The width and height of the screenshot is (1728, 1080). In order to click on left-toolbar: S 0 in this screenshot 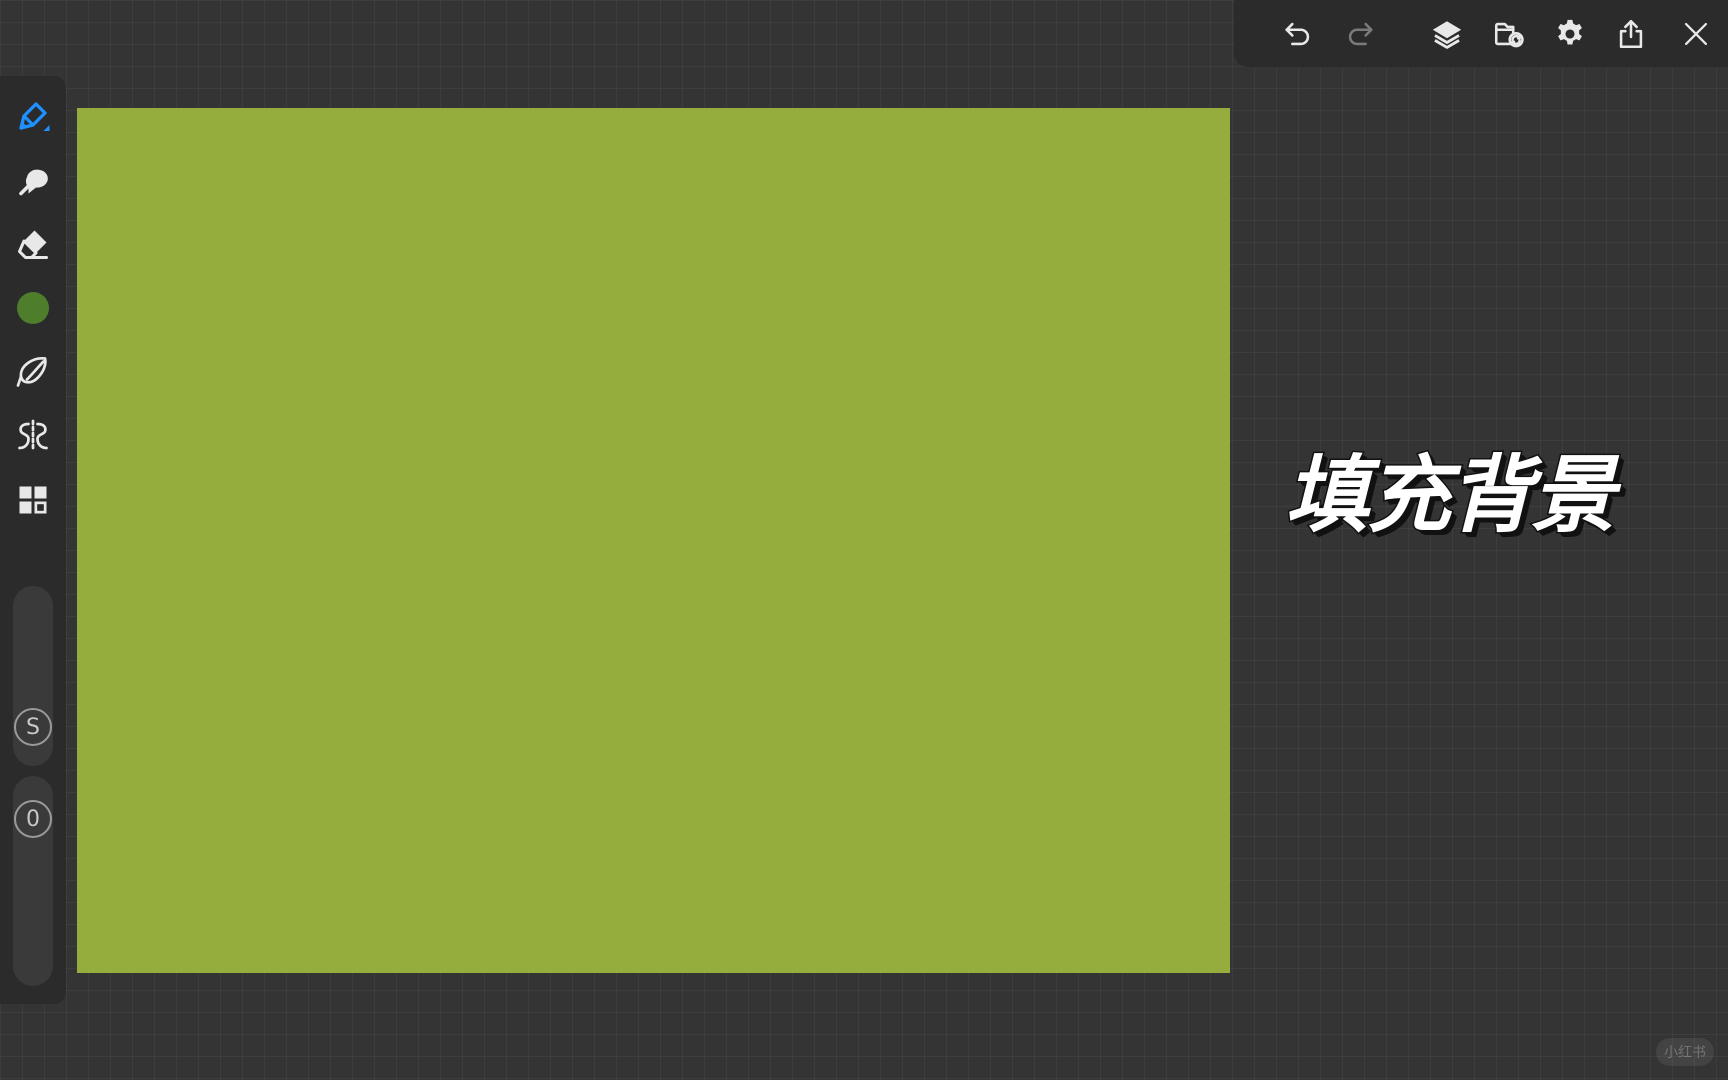, I will do `click(33, 540)`.